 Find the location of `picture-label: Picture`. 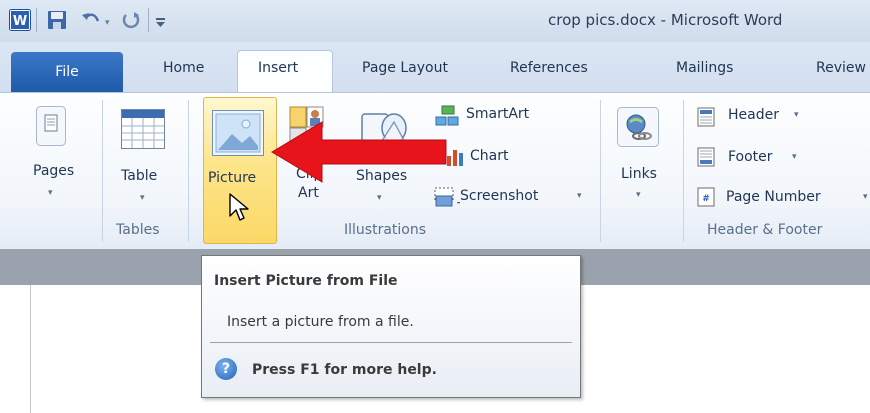

picture-label: Picture is located at coordinates (232, 178).